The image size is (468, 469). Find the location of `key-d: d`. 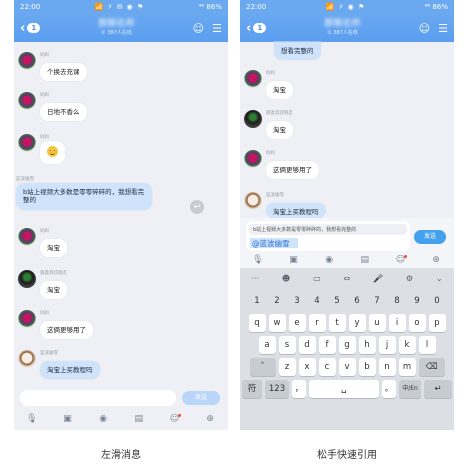

key-d: d is located at coordinates (307, 345).